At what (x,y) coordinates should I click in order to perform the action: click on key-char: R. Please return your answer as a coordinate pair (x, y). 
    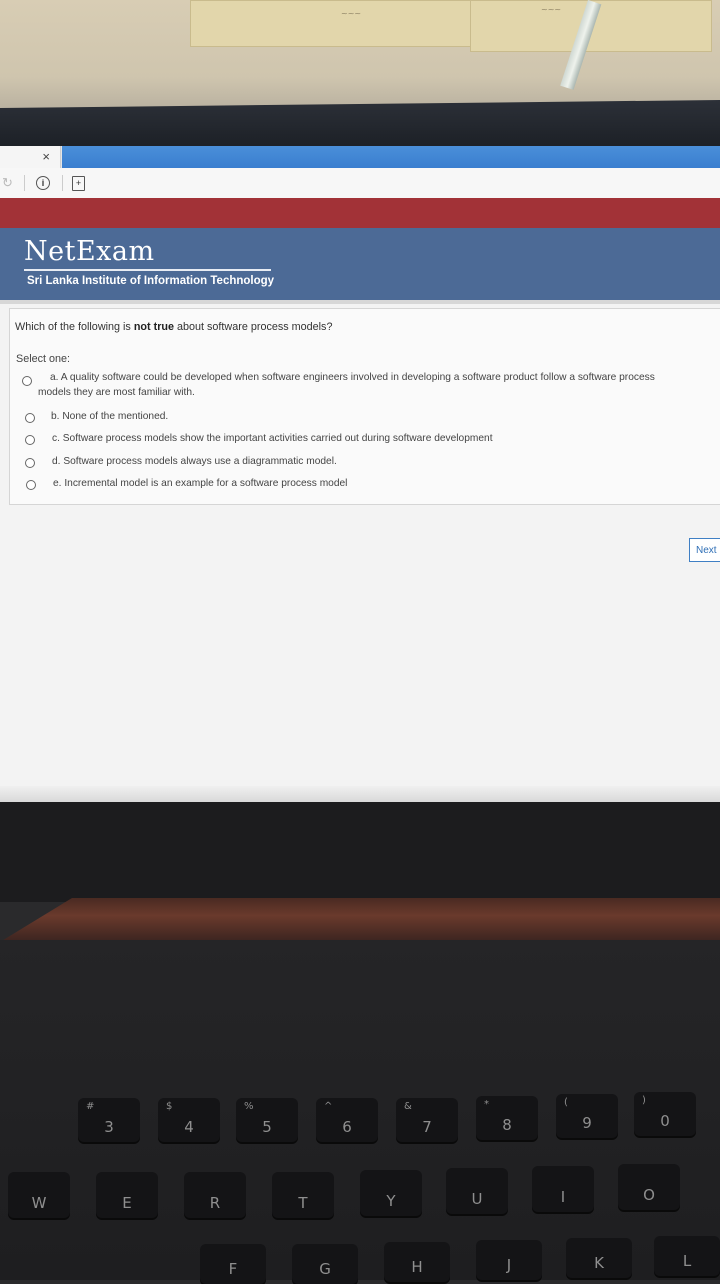
    Looking at the image, I should click on (215, 1203).